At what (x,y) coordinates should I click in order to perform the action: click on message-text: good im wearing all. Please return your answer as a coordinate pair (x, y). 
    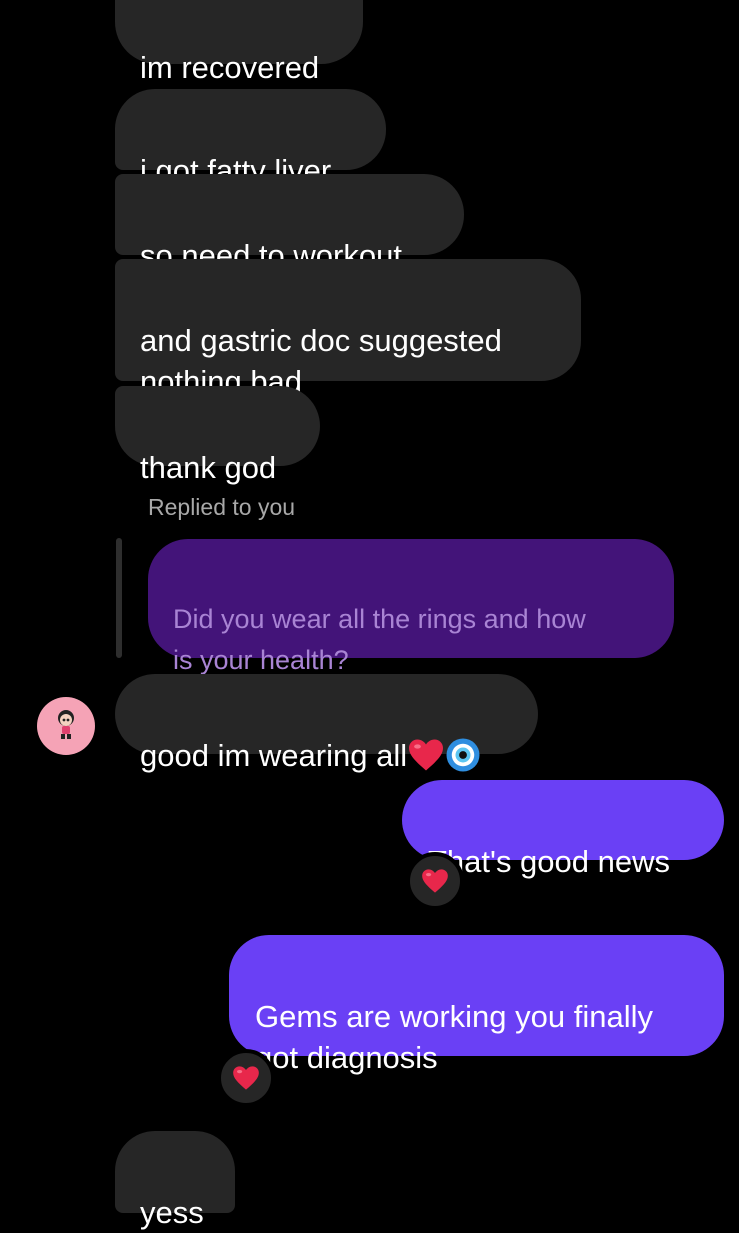
    Looking at the image, I should click on (274, 755).